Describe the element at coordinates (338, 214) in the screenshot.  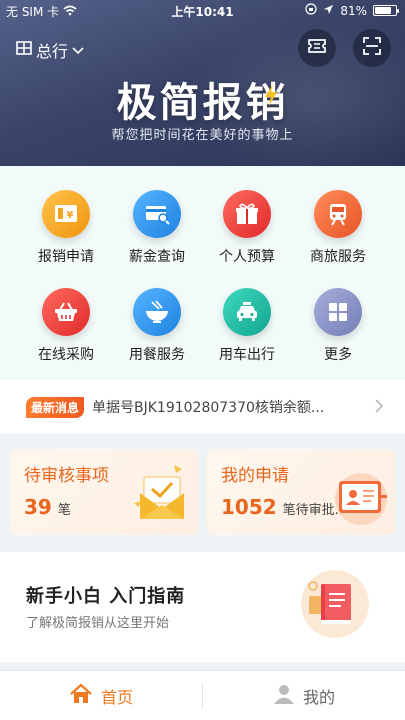
I see `train-icon` at that location.